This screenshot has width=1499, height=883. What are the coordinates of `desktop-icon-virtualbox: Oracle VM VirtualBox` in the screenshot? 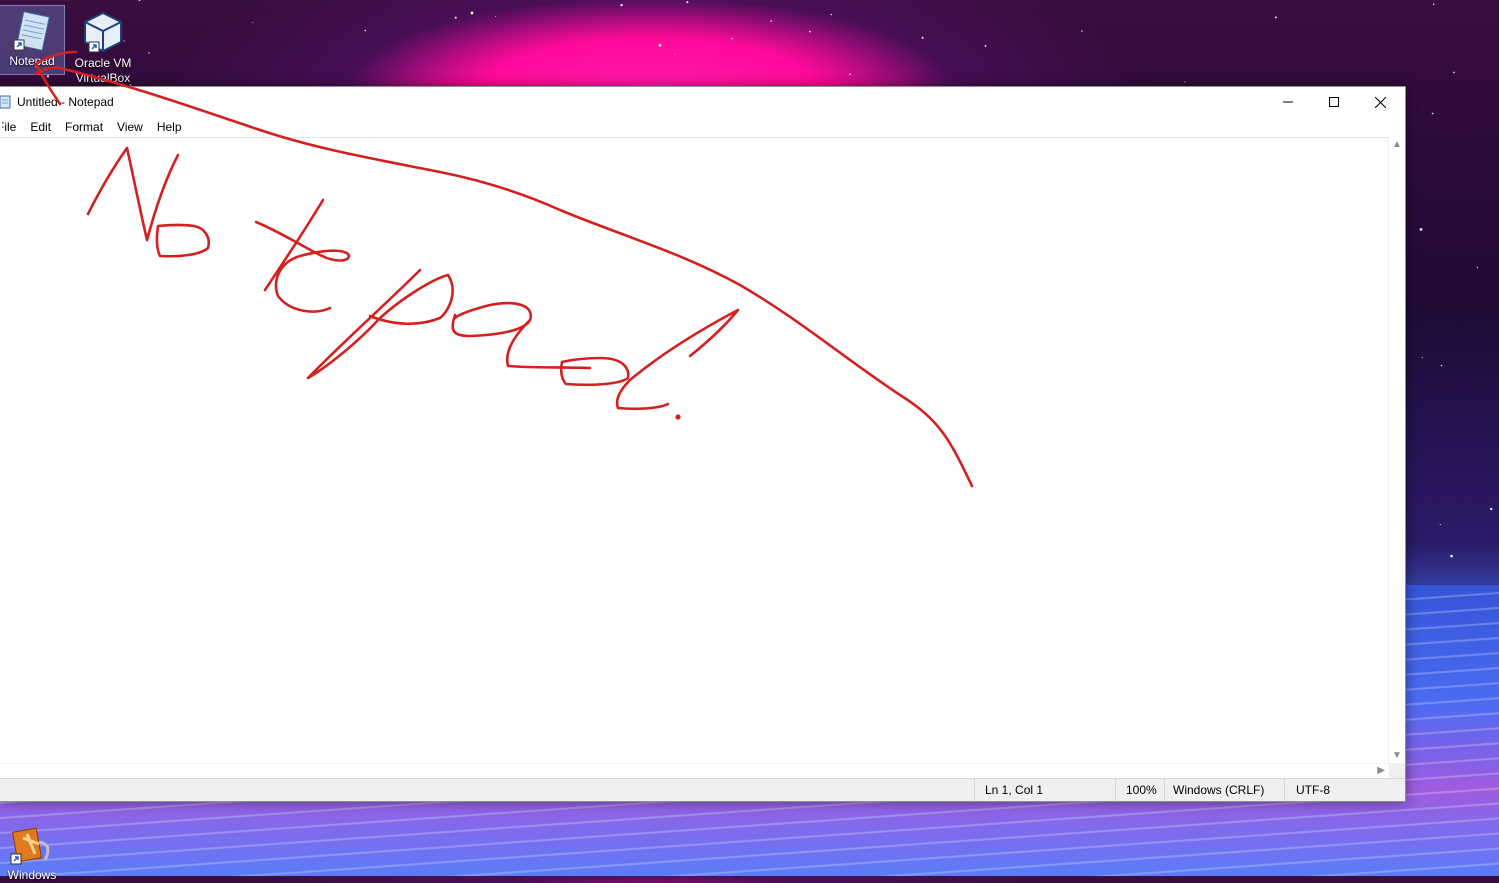 It's located at (103, 46).